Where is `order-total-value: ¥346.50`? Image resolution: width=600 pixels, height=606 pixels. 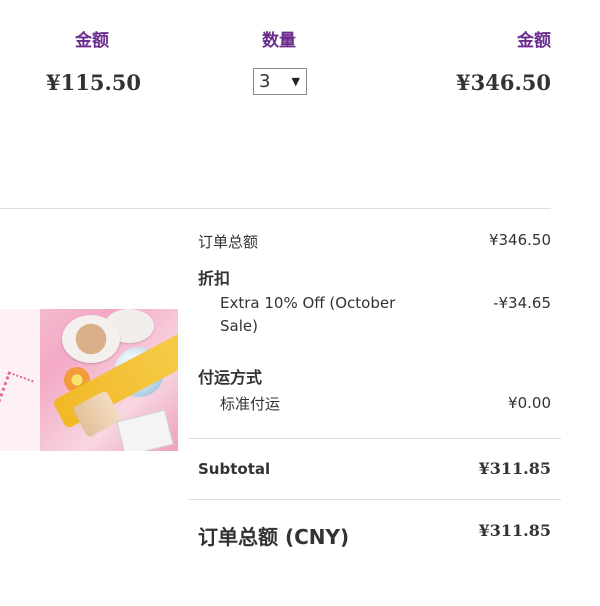
order-total-value: ¥346.50 is located at coordinates (519, 240).